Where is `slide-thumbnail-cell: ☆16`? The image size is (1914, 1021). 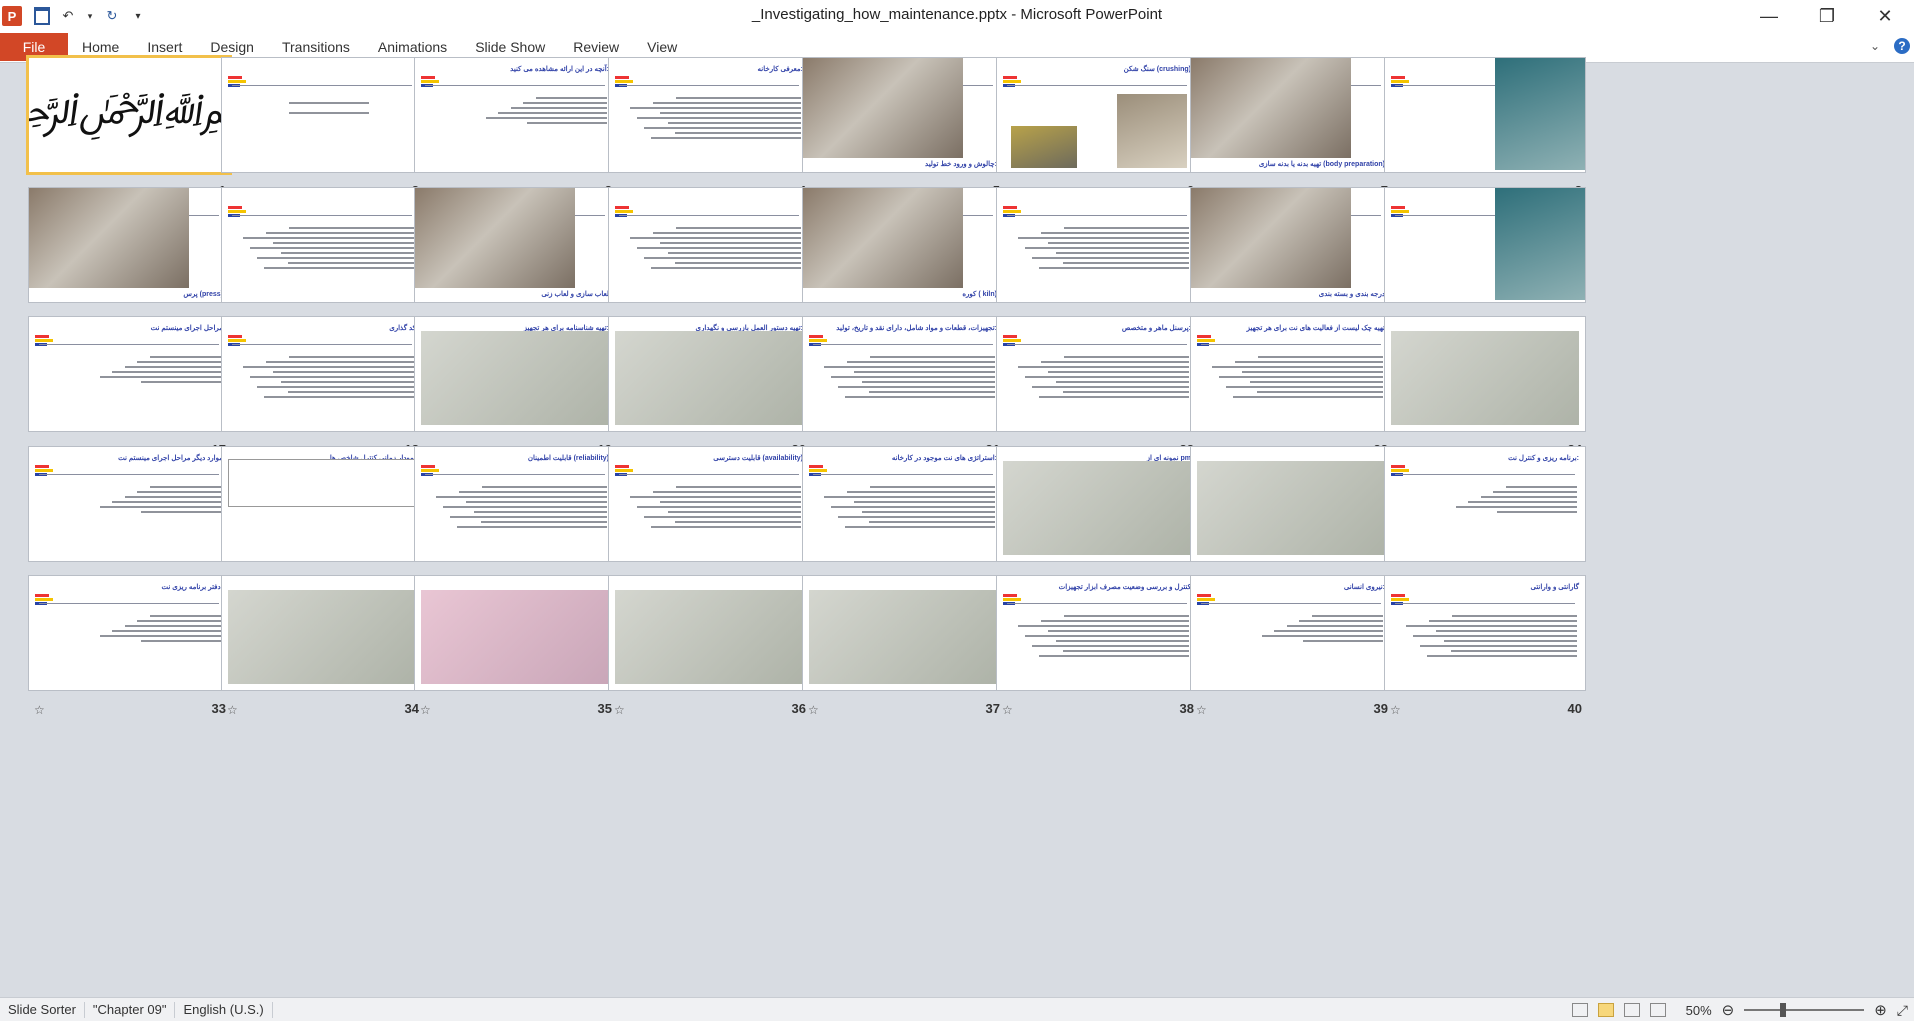 slide-thumbnail-cell: ☆16 is located at coordinates (1485, 261).